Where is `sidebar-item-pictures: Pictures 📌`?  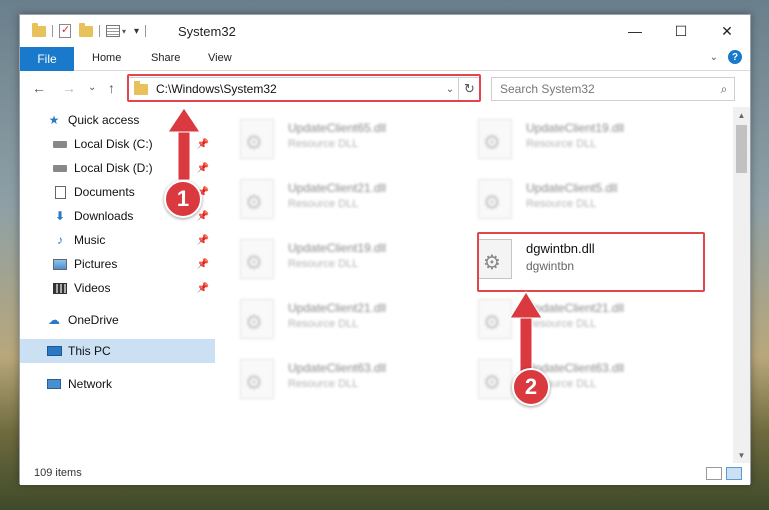 sidebar-item-pictures: Pictures 📌 is located at coordinates (117, 264).